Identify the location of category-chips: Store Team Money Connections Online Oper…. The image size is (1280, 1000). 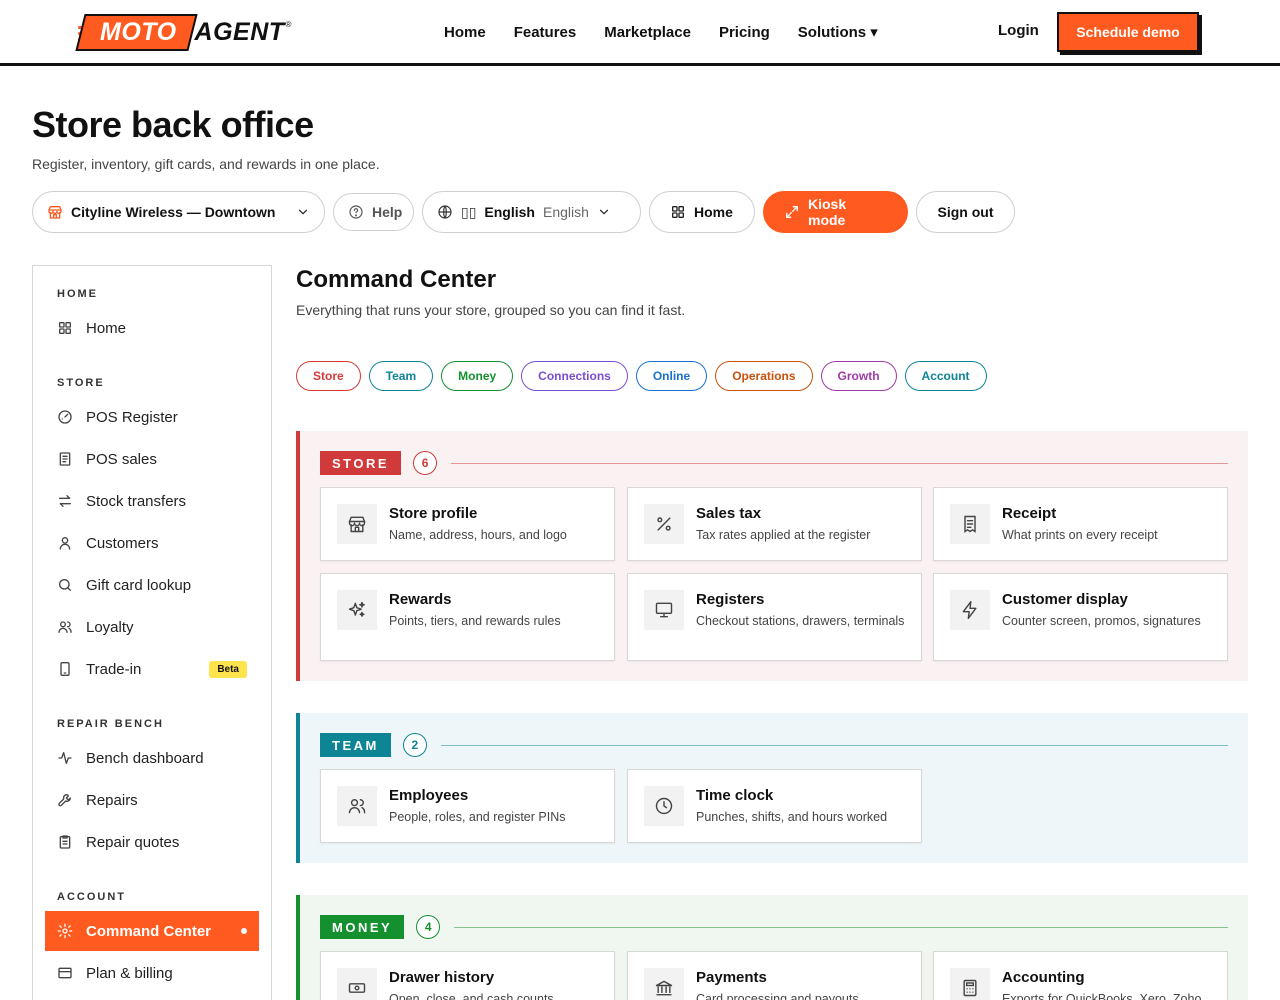
(641, 376).